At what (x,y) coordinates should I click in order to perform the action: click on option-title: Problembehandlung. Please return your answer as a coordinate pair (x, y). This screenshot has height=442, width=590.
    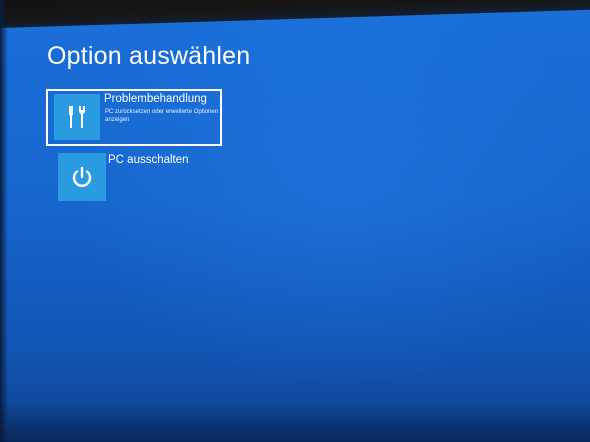
    Looking at the image, I should click on (155, 99).